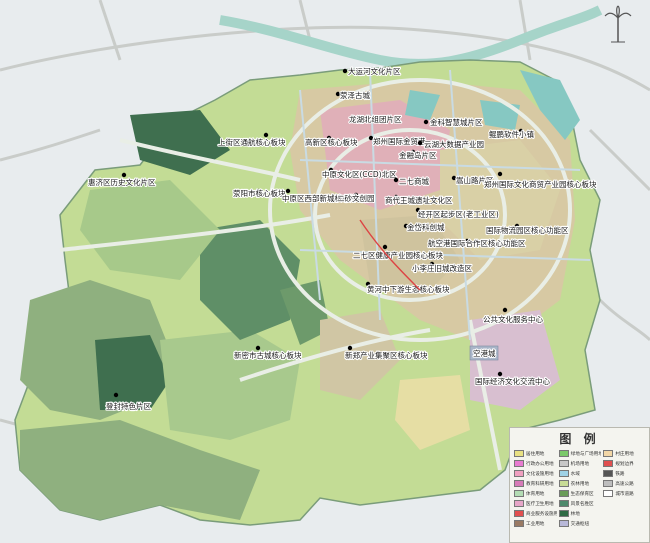 This screenshot has height=543, width=650. I want to click on legend-label: 教育科研用地, so click(540, 484).